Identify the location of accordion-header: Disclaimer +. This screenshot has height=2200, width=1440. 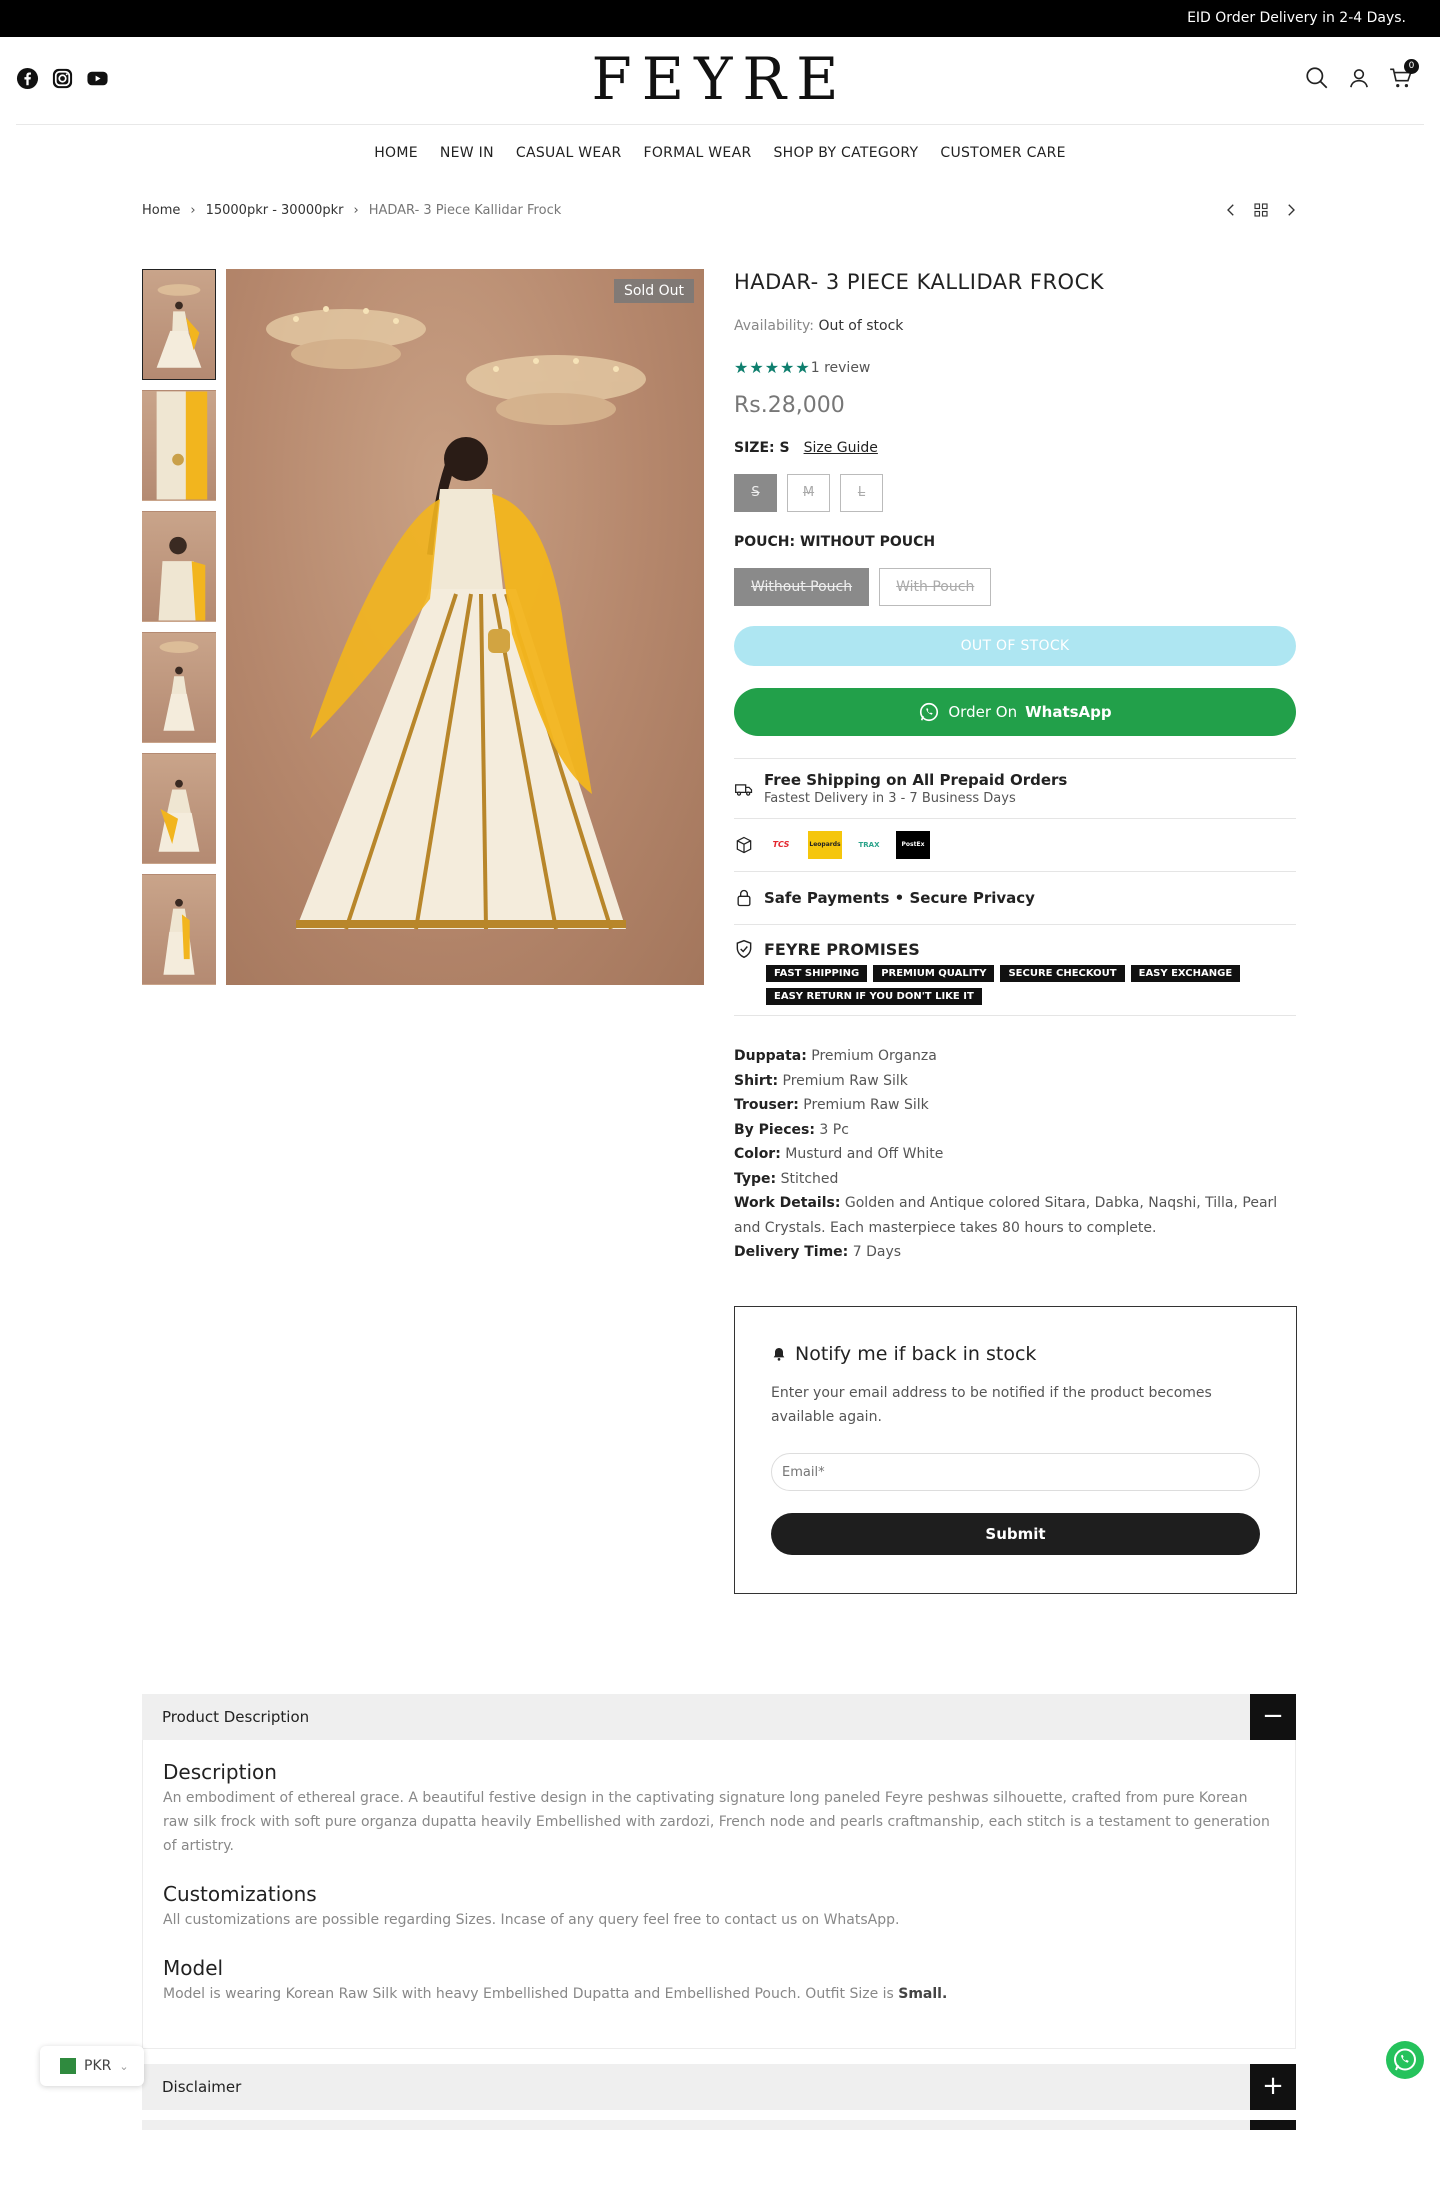
(719, 2087).